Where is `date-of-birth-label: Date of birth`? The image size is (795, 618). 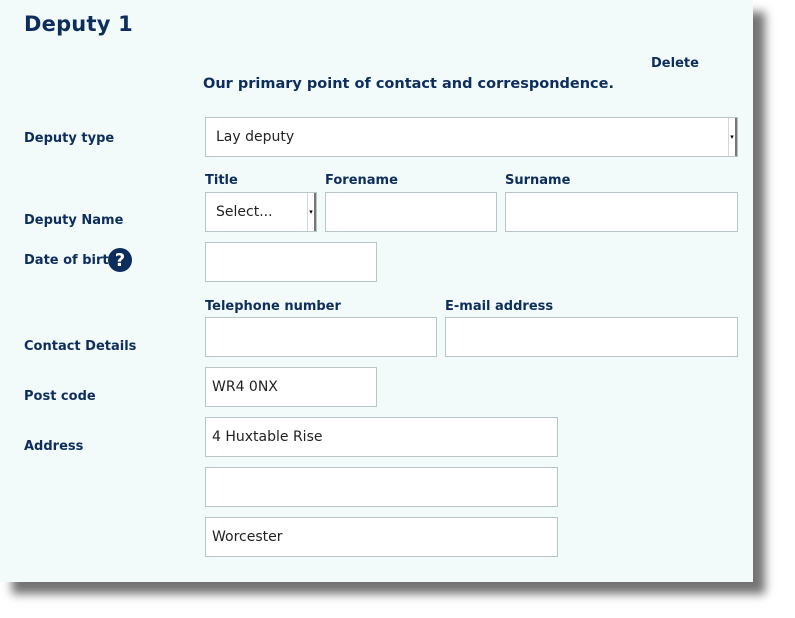
date-of-birth-label: Date of birth is located at coordinates (71, 260).